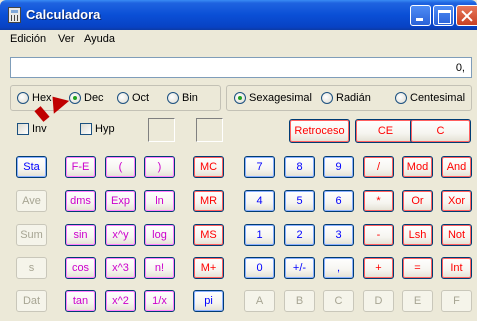  Describe the element at coordinates (319, 131) in the screenshot. I see `backspace-button: Retroceso` at that location.